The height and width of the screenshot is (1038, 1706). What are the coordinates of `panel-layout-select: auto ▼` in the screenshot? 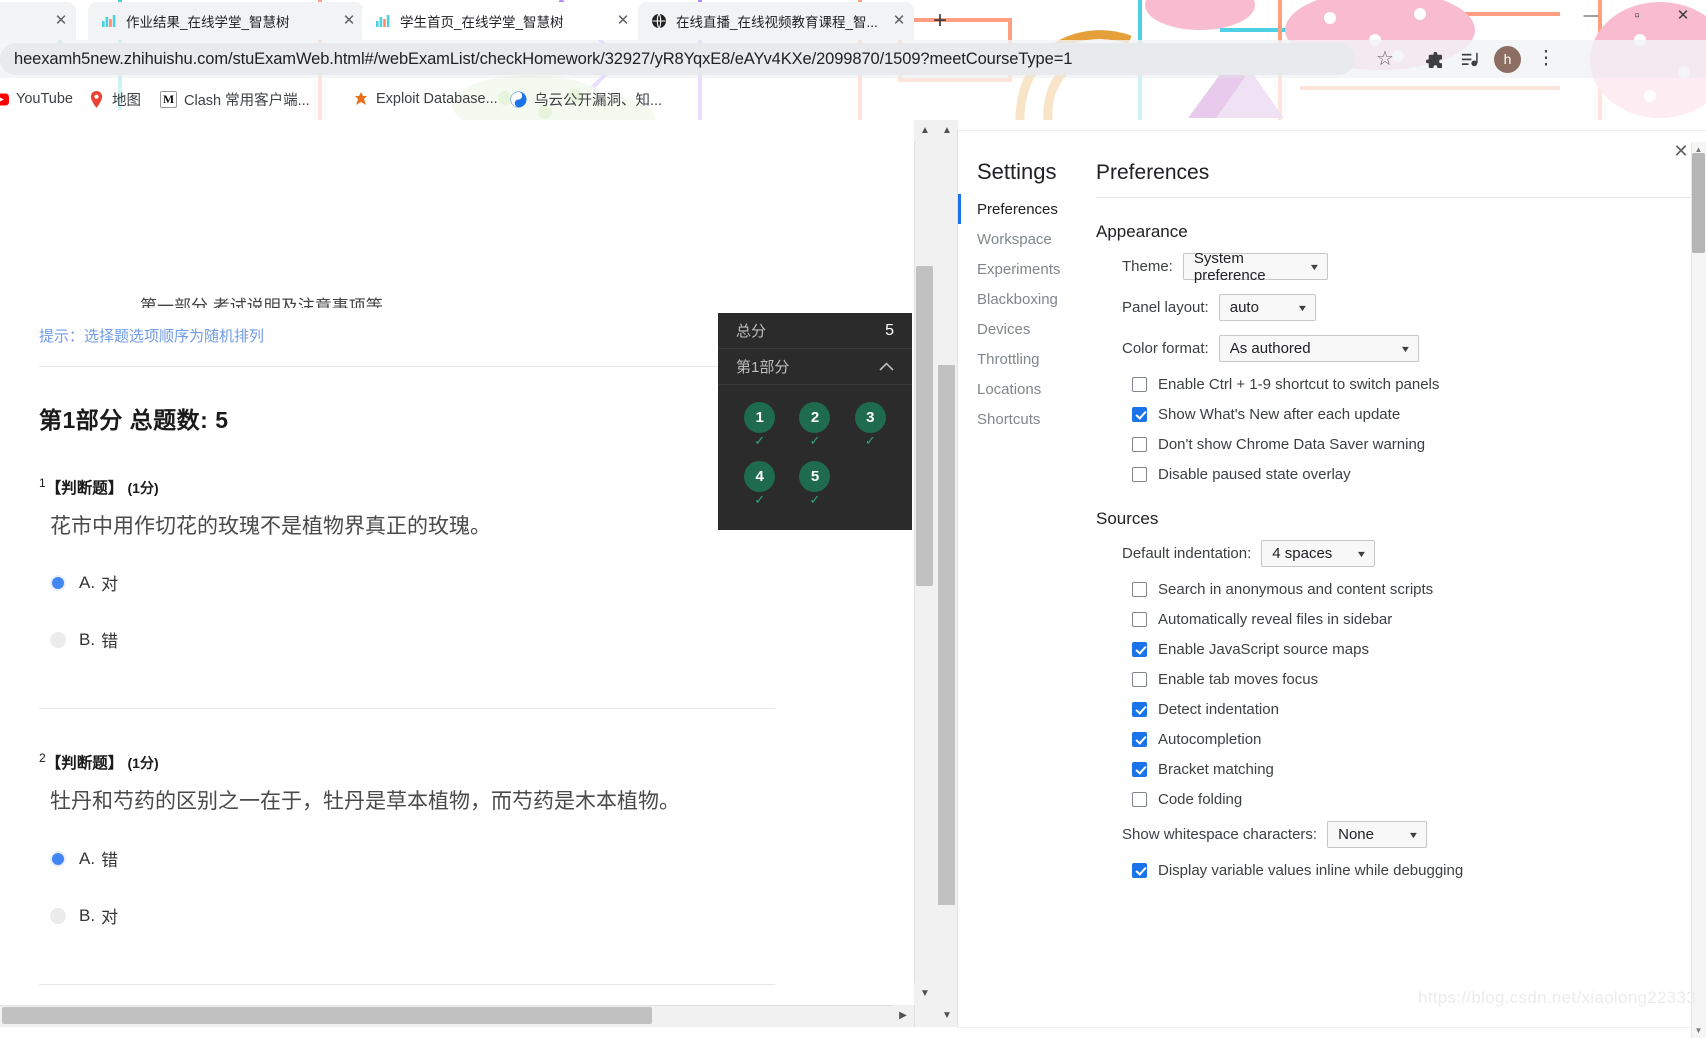 It's located at (1267, 307).